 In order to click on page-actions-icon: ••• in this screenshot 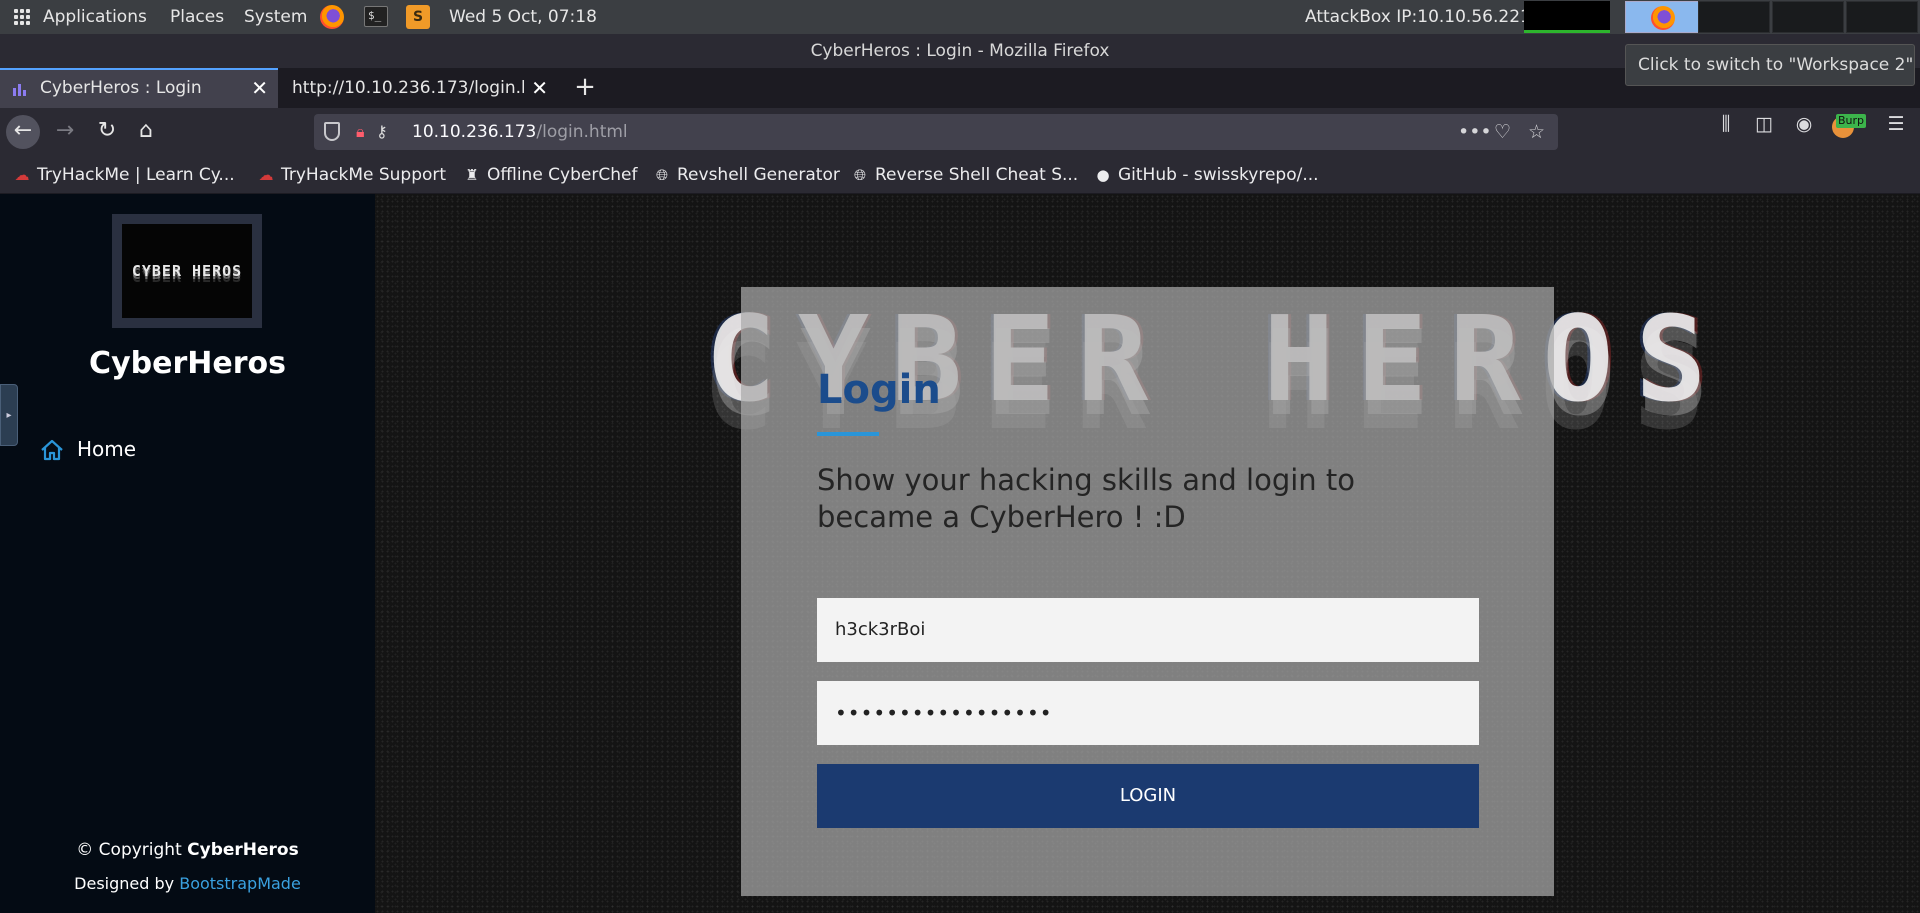, I will do `click(1475, 132)`.